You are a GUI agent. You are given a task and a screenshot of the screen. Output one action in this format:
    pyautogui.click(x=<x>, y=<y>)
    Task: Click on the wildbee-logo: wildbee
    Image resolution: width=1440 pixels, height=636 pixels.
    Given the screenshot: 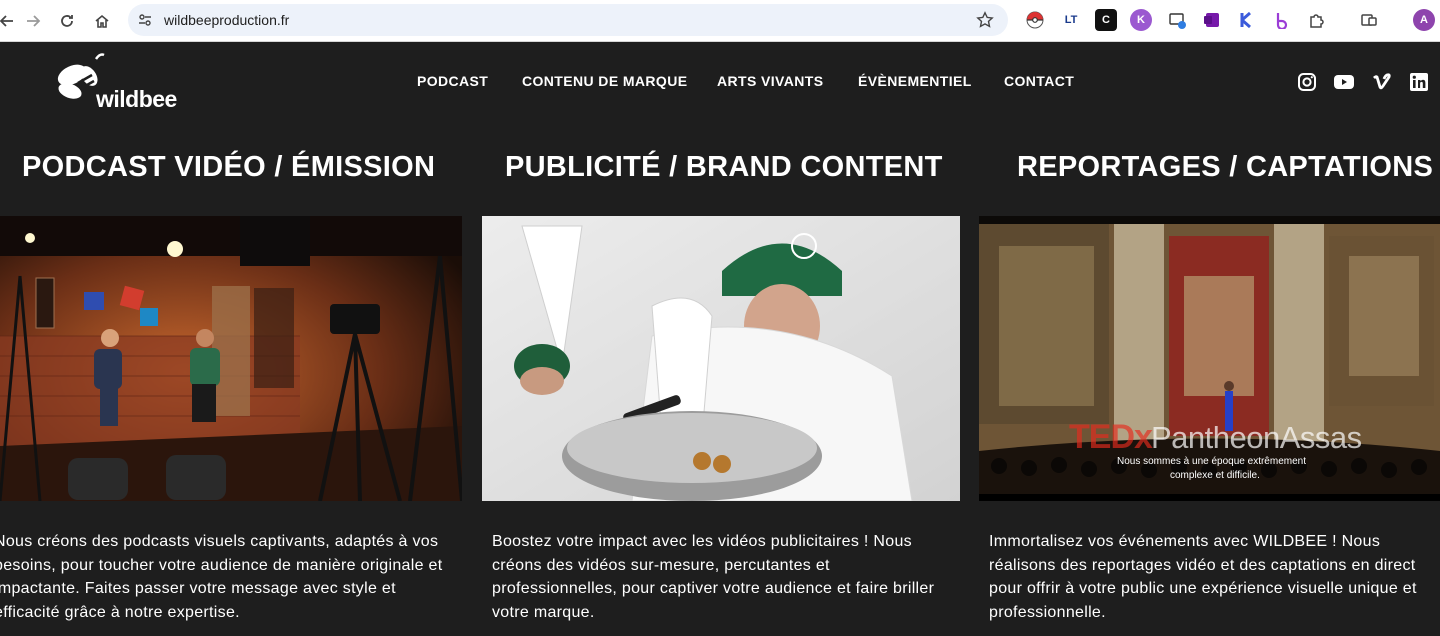 What is the action you would take?
    pyautogui.click(x=121, y=84)
    